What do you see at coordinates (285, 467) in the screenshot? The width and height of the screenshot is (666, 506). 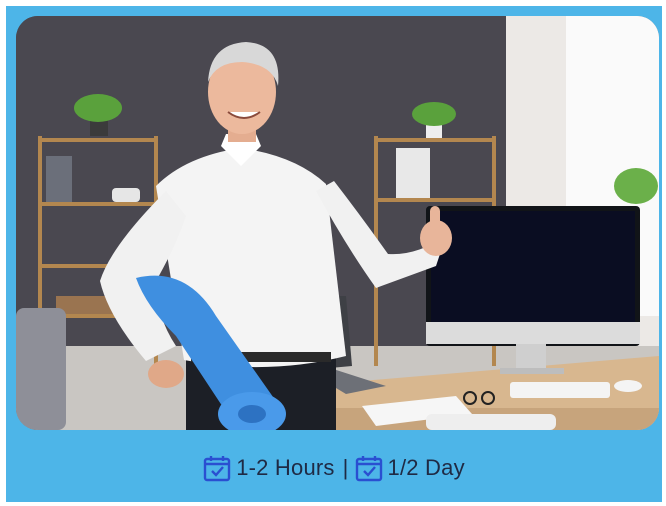 I see `duration-hours: 1-2 Hours` at bounding box center [285, 467].